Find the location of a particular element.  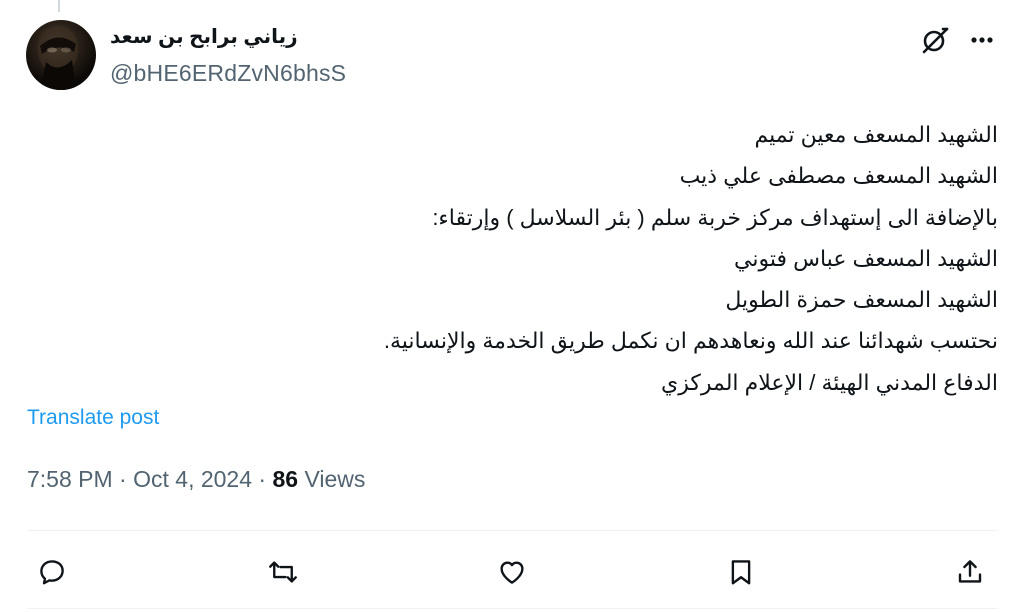

action-bar is located at coordinates (512, 572).